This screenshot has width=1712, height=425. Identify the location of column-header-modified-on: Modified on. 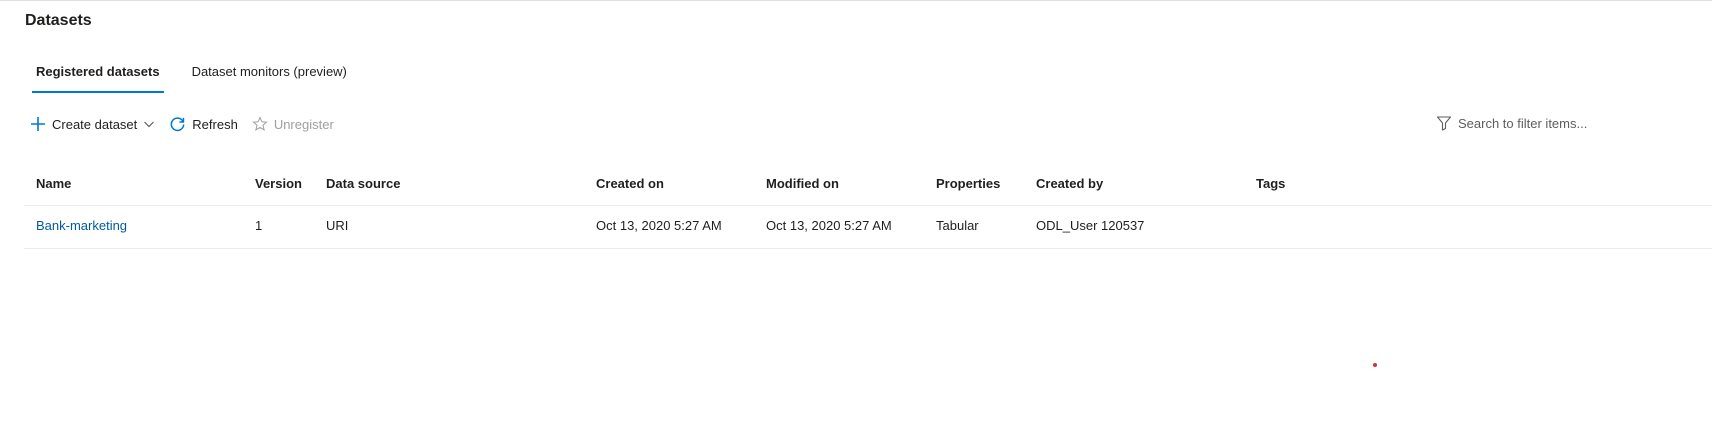
(802, 184).